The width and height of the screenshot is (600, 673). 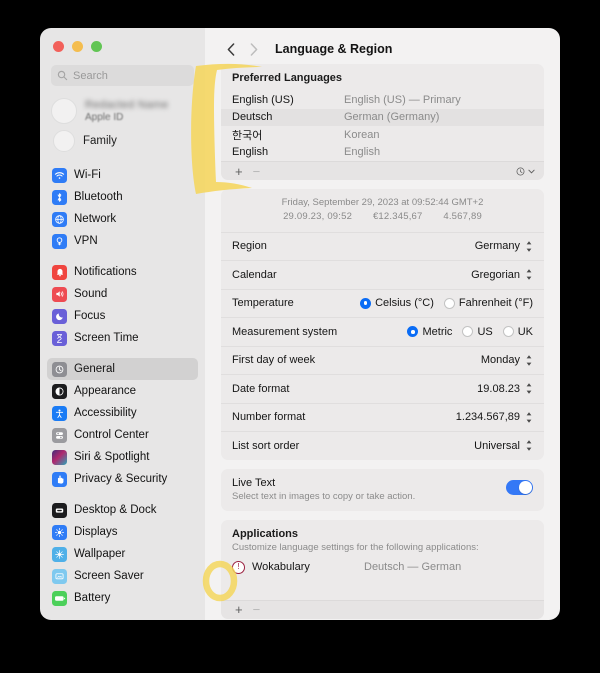 I want to click on language-options-button, so click(x=525, y=171).